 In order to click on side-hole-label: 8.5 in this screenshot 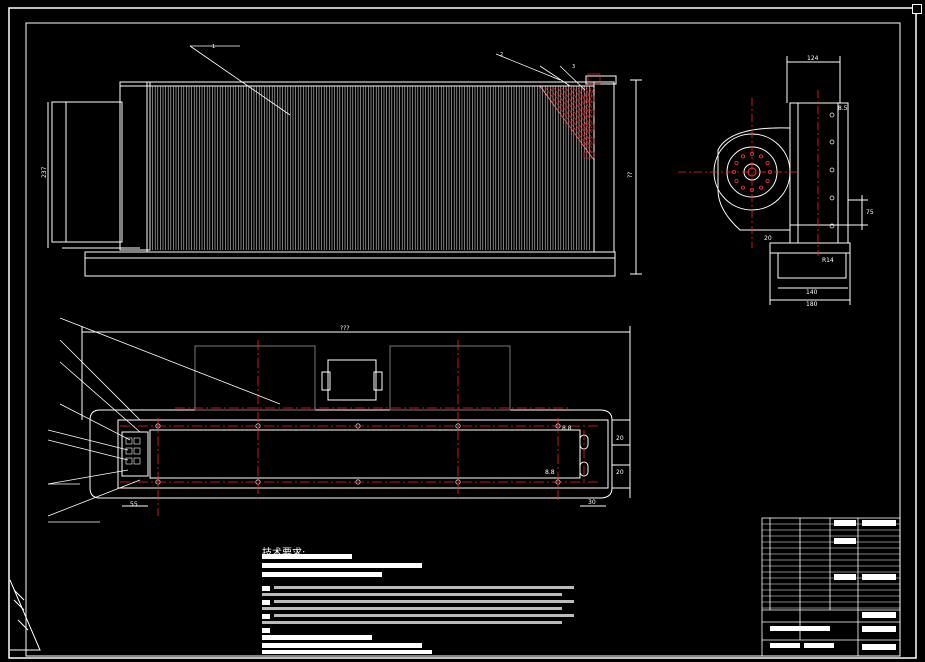, I will do `click(843, 108)`.